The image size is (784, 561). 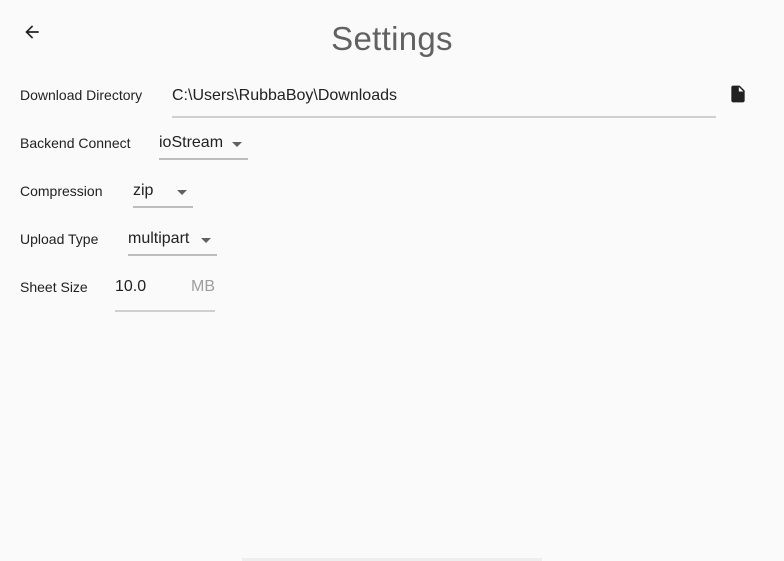 I want to click on download-directory-value: C:\Users\RubbaBoy\Downloads, so click(x=284, y=95).